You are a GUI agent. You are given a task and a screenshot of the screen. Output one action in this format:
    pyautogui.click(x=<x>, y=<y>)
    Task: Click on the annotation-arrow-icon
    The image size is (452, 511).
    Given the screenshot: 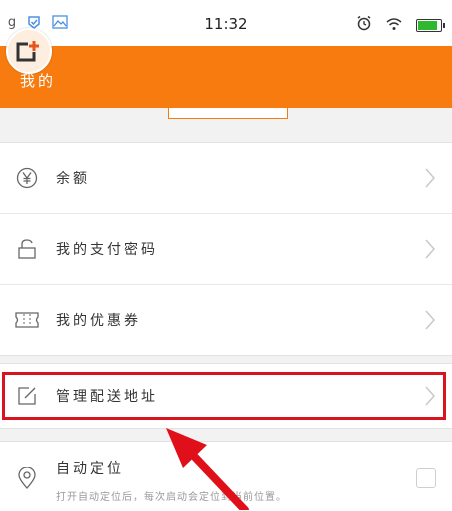 What is the action you would take?
    pyautogui.click(x=207, y=469)
    